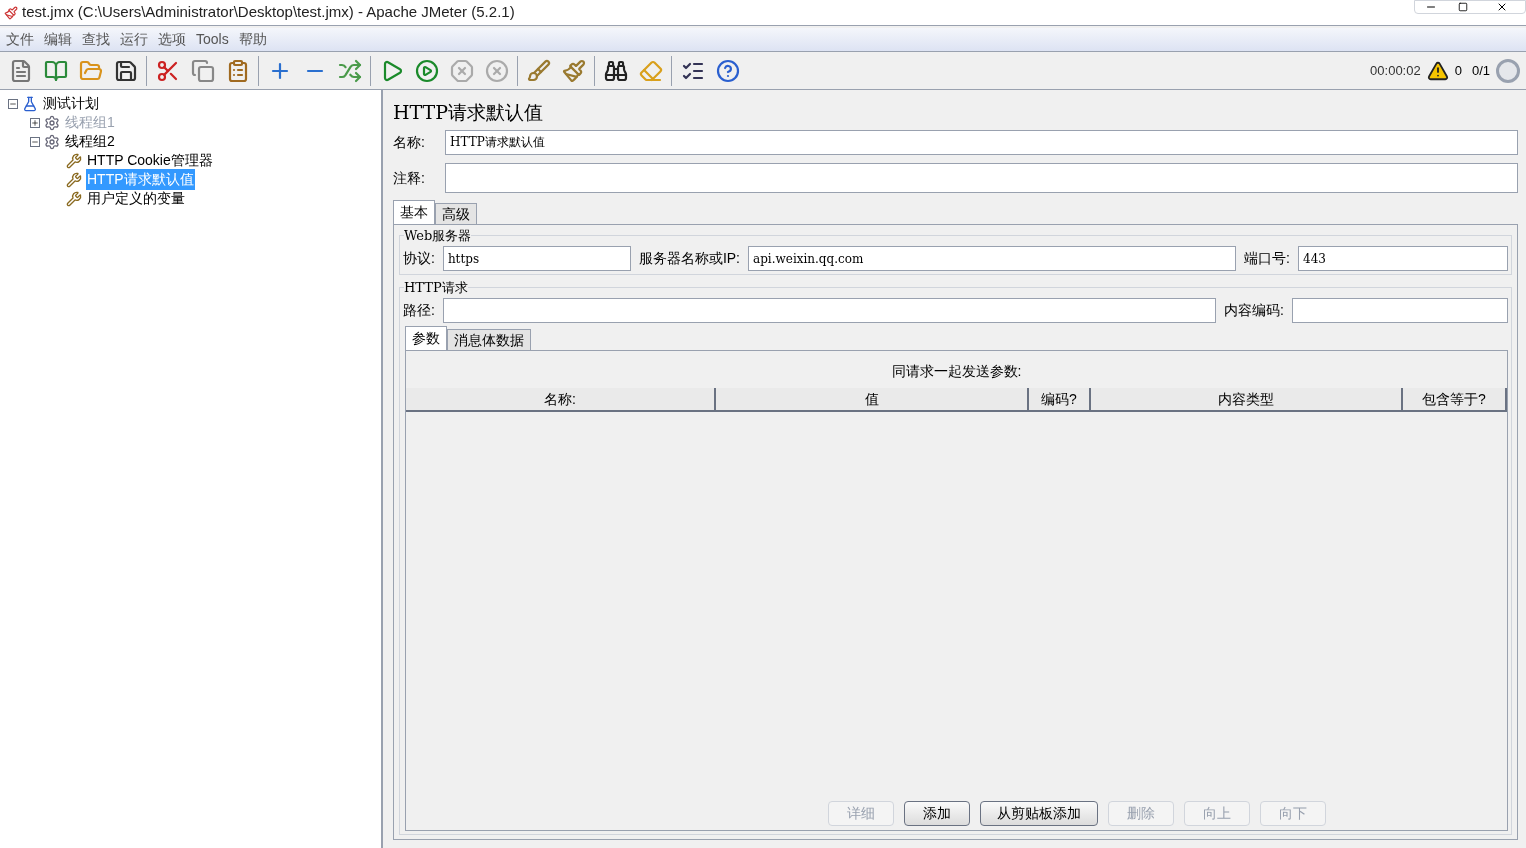 This screenshot has width=1526, height=848. I want to click on elapsed-time: 00:00:02, so click(1395, 70).